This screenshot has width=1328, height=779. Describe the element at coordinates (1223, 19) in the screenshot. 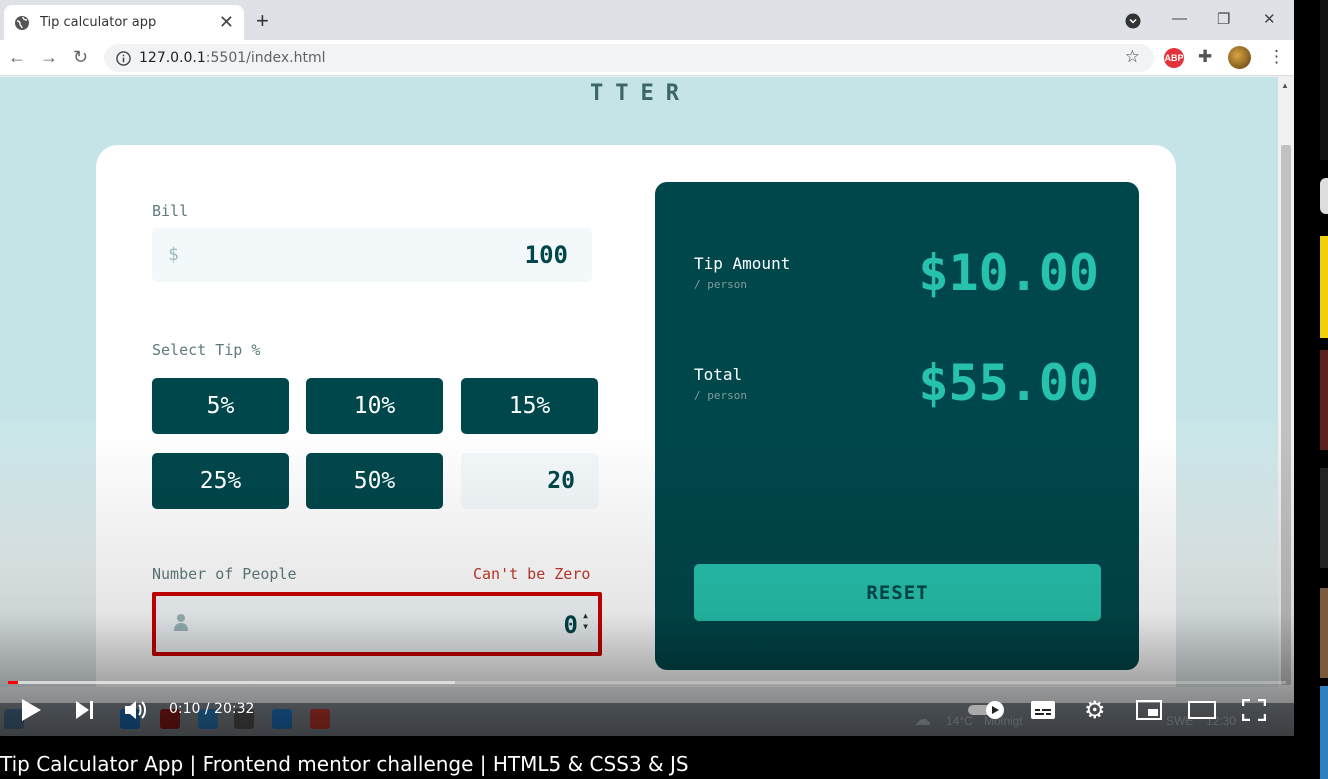

I see `restore-icon: ❐` at that location.